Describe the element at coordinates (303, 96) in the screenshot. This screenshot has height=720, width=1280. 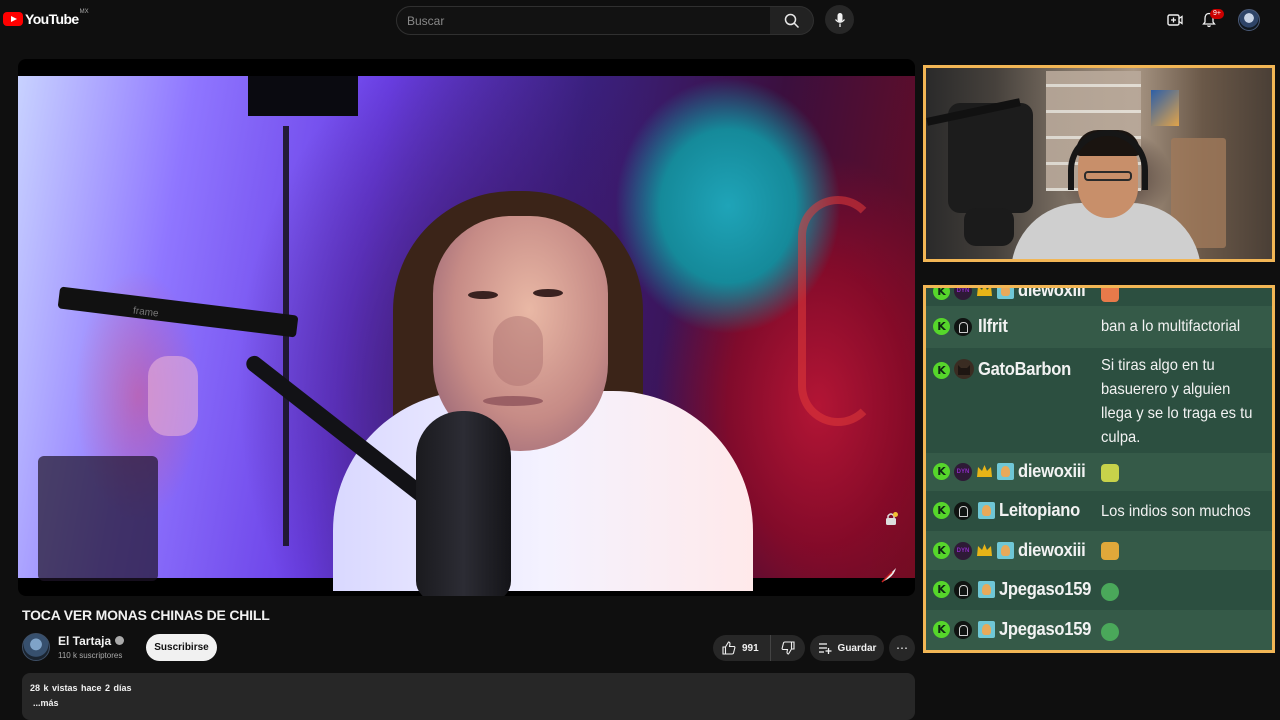
I see `softbox-light` at that location.